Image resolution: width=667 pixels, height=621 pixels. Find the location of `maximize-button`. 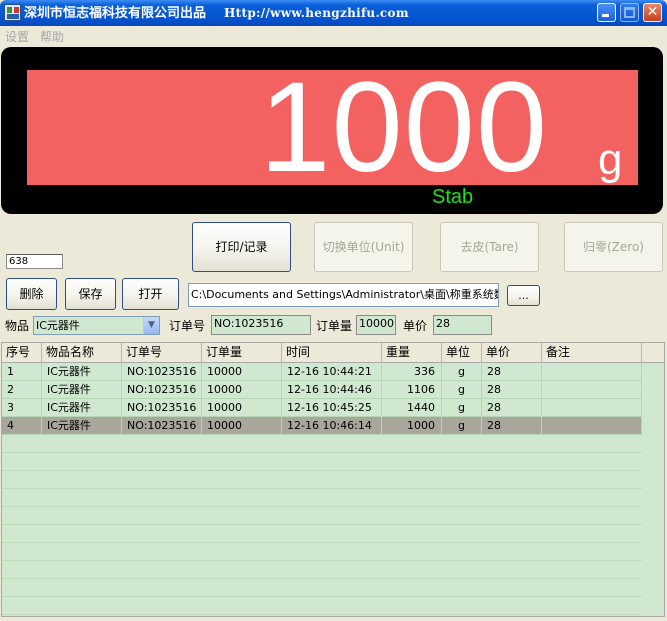

maximize-button is located at coordinates (629, 12).